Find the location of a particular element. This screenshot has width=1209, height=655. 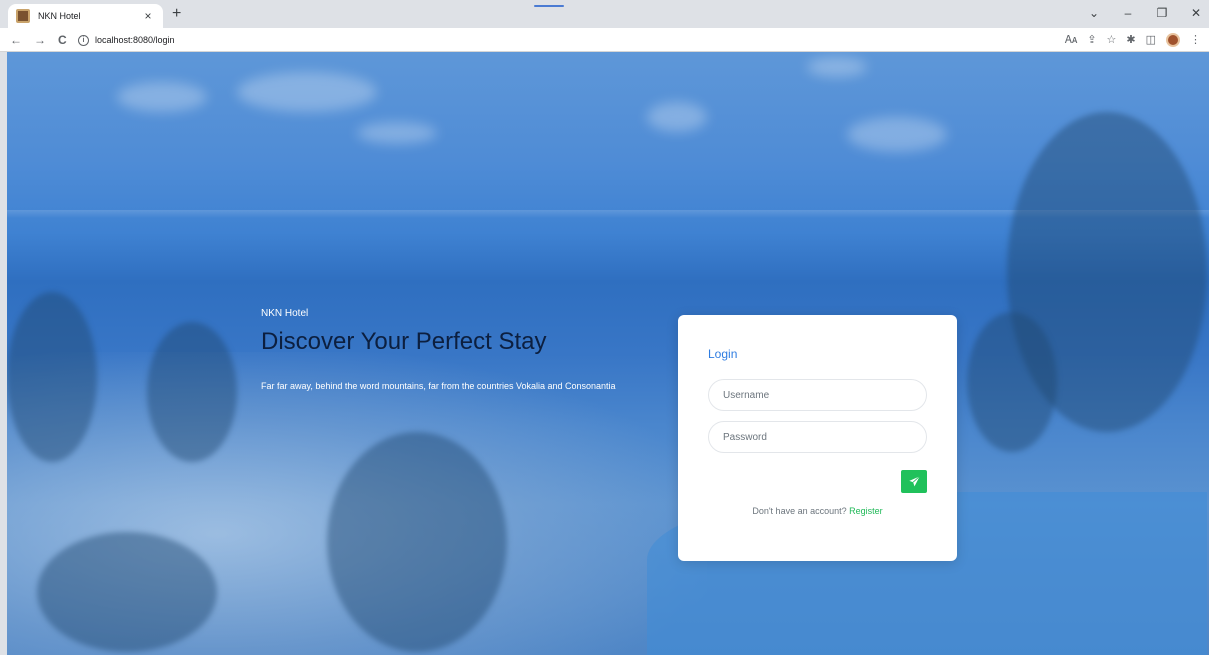

login-card: Login Don't have an account? Register is located at coordinates (817, 438).